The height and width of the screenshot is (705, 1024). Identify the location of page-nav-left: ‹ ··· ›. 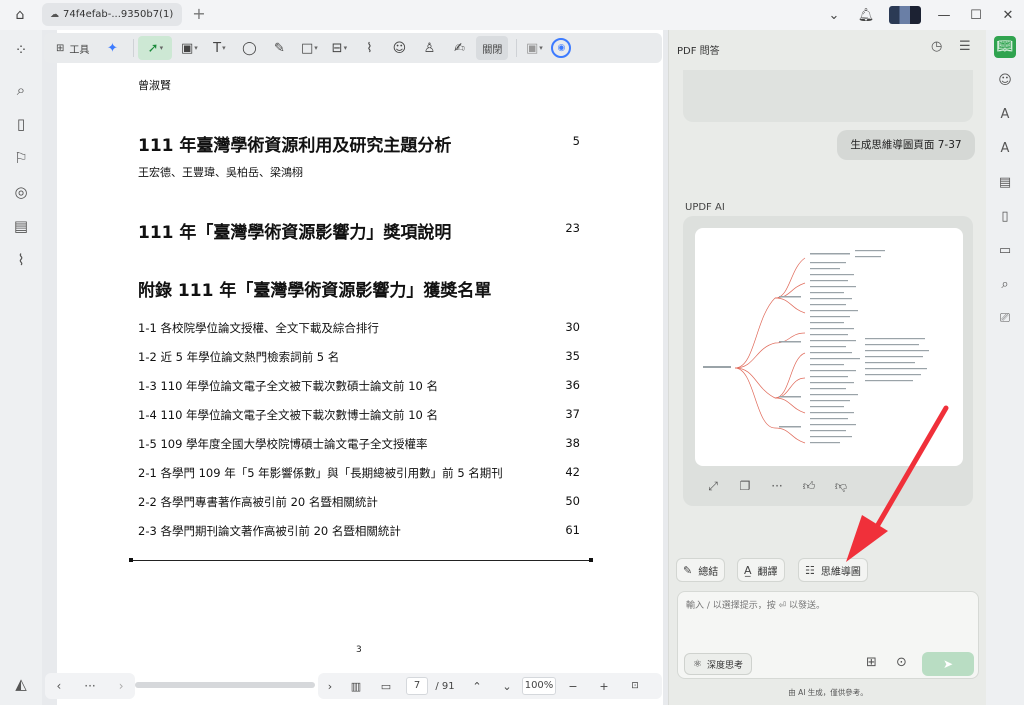
(90, 686).